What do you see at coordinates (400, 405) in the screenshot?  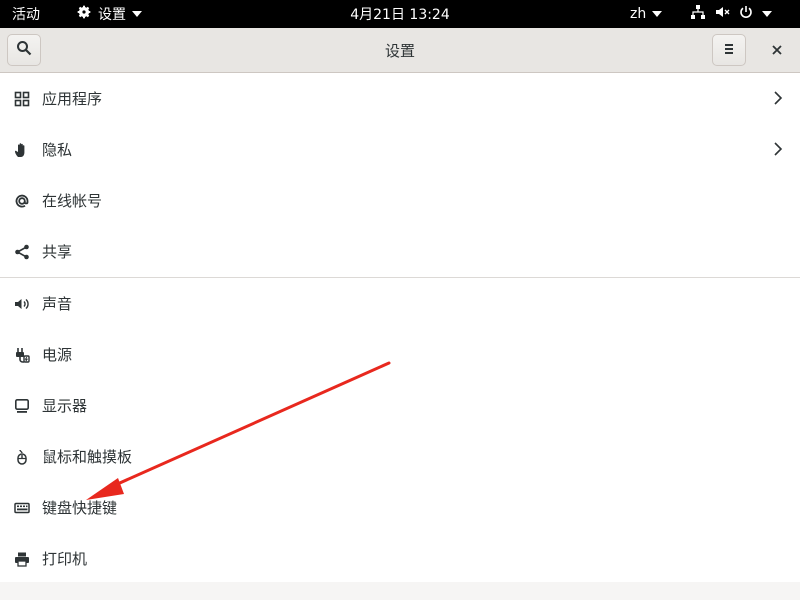 I see `sidebar-item-displays: 显示器` at bounding box center [400, 405].